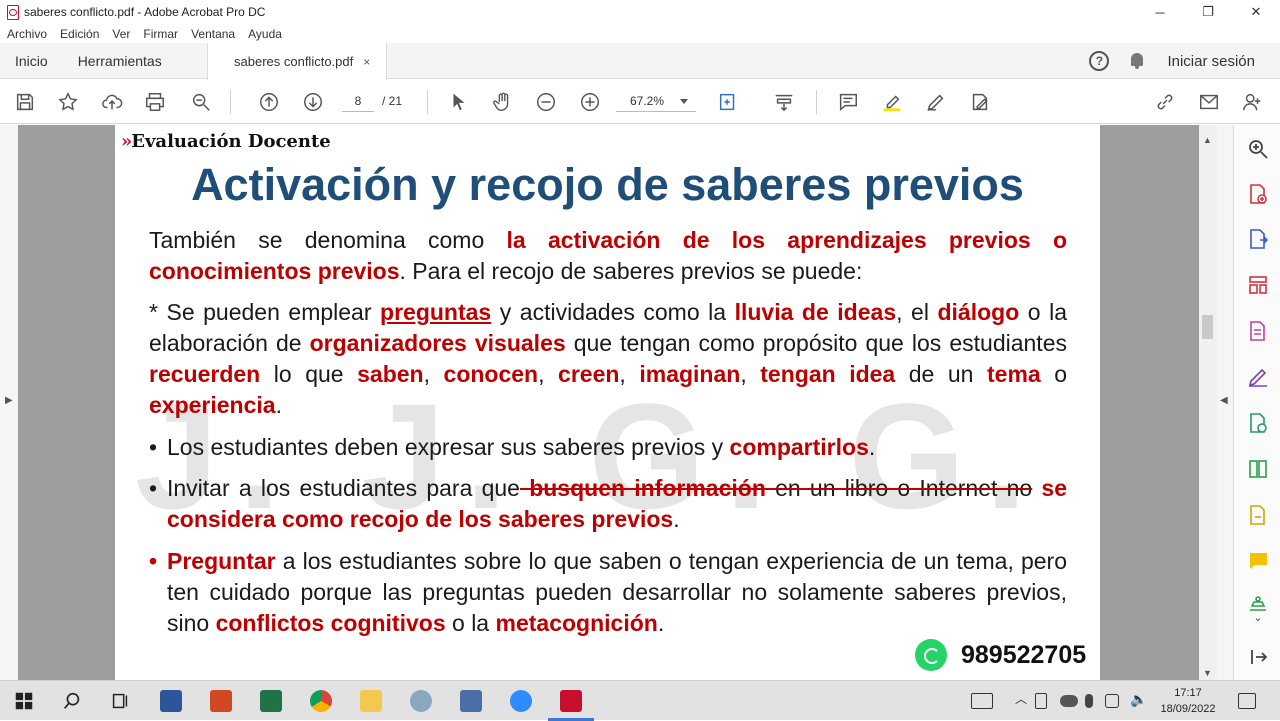  Describe the element at coordinates (546, 102) in the screenshot. I see `zoom-out-icon` at that location.